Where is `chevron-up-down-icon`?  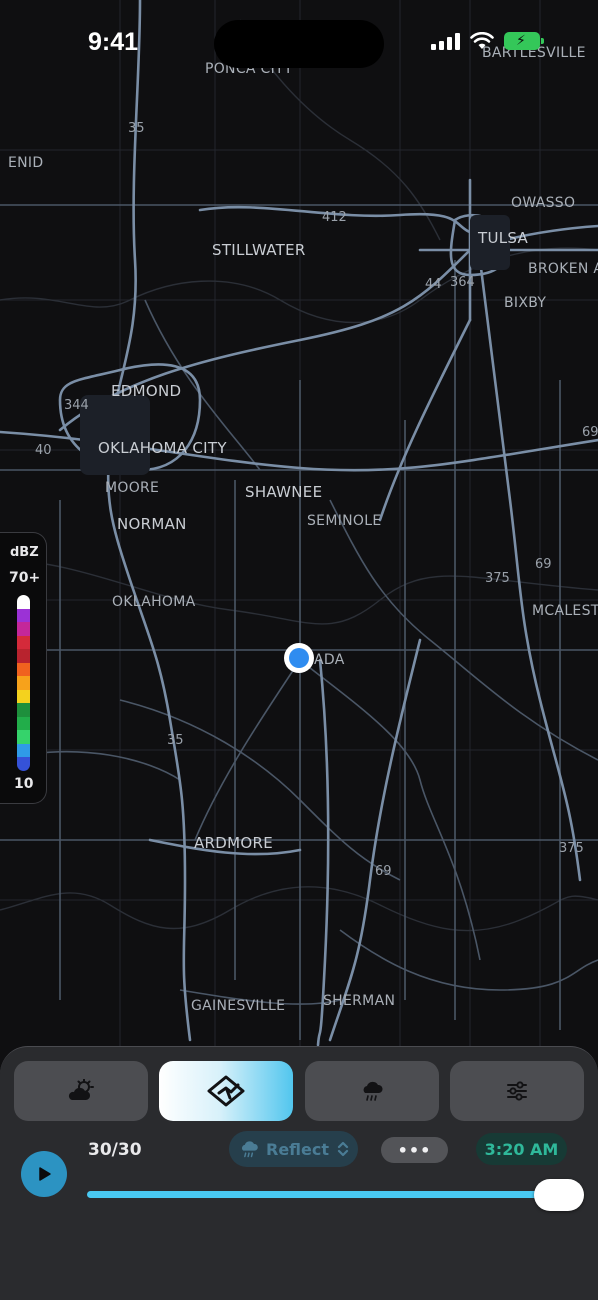 chevron-up-down-icon is located at coordinates (343, 1149).